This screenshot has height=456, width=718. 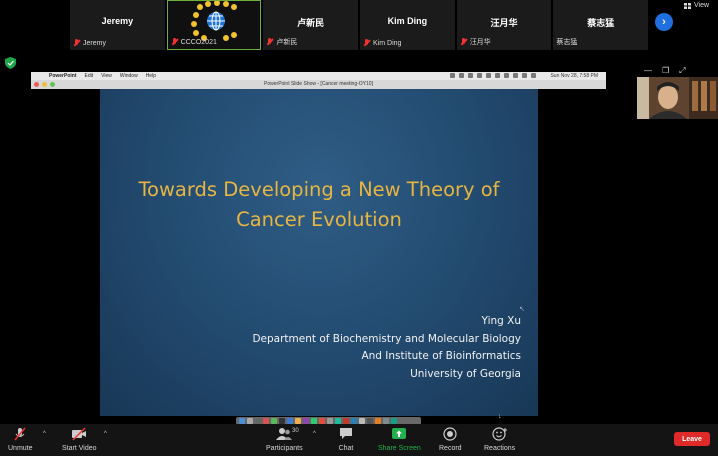 I want to click on minimize-window-icon, so click(x=44, y=84).